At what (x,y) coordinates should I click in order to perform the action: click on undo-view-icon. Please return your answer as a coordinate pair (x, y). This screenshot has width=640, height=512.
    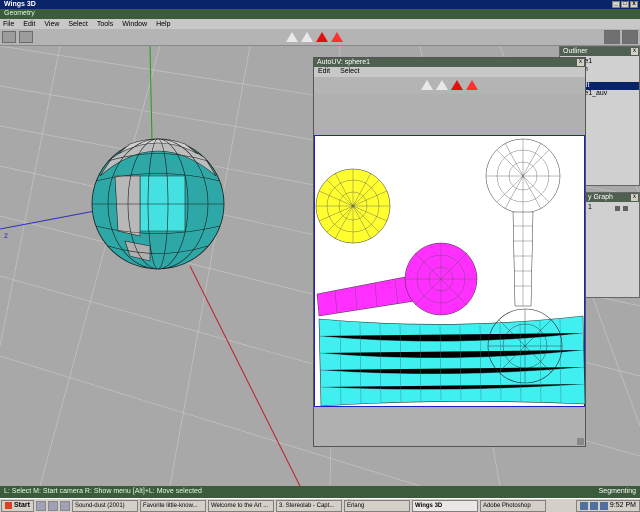
    Looking at the image, I should click on (9, 37).